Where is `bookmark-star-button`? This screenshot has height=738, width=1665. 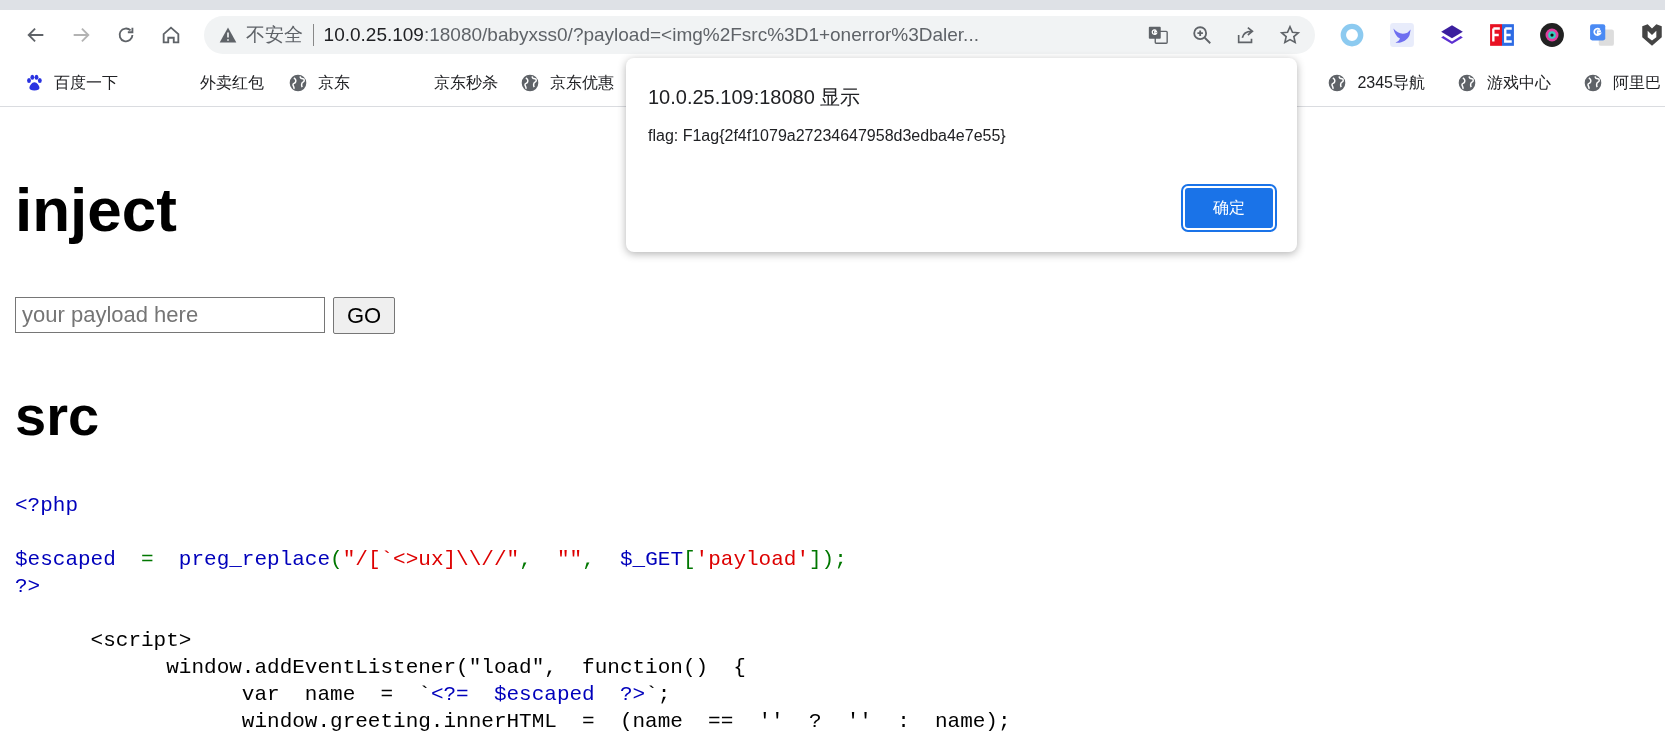 bookmark-star-button is located at coordinates (1290, 35).